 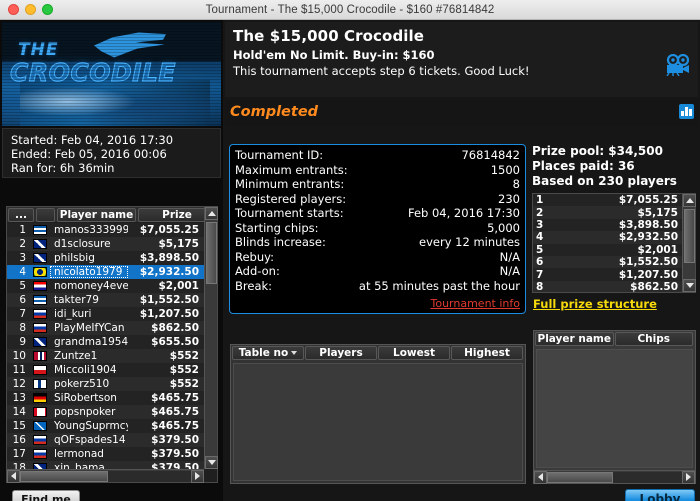 What do you see at coordinates (40, 258) in the screenshot?
I see `united-kingdom-flag` at bounding box center [40, 258].